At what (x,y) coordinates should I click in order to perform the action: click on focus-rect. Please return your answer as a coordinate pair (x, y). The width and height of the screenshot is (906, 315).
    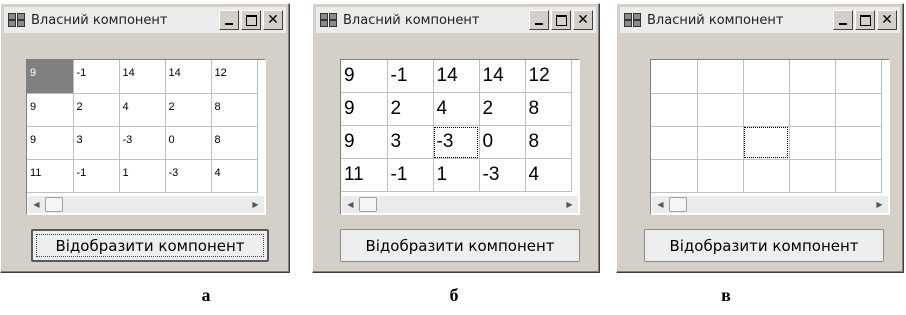
    Looking at the image, I should click on (150, 245).